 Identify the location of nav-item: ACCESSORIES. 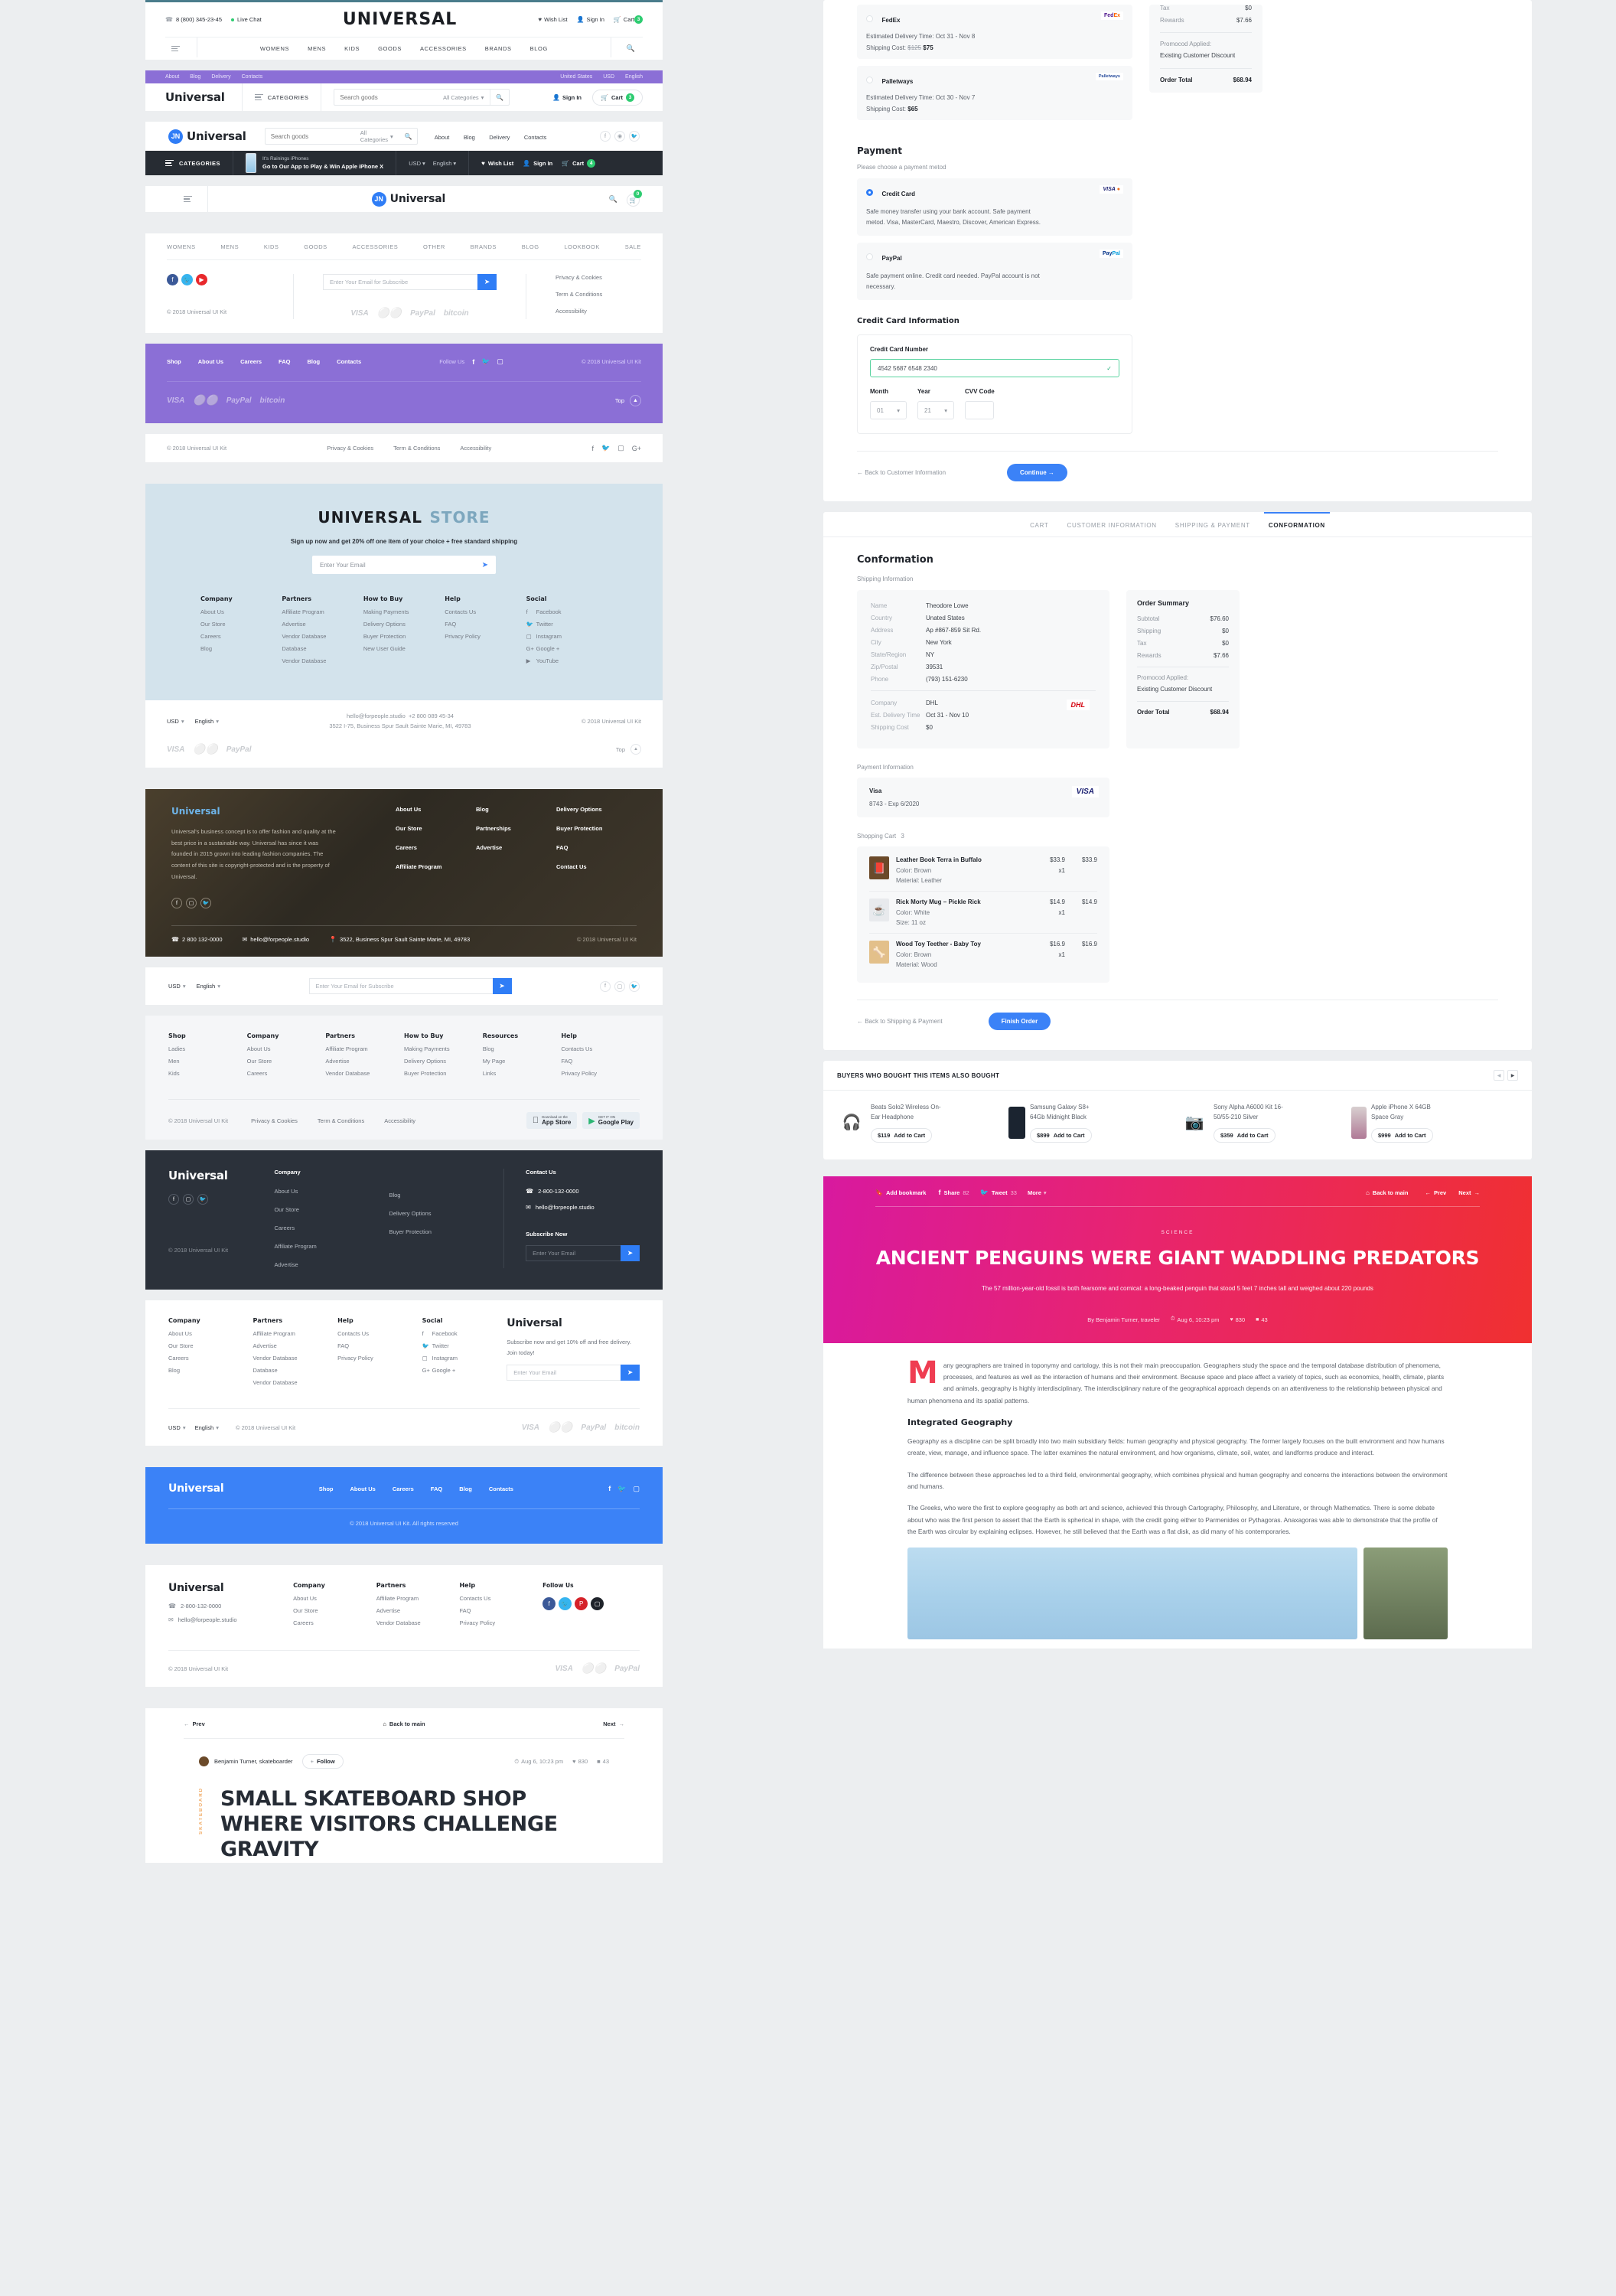
(443, 48).